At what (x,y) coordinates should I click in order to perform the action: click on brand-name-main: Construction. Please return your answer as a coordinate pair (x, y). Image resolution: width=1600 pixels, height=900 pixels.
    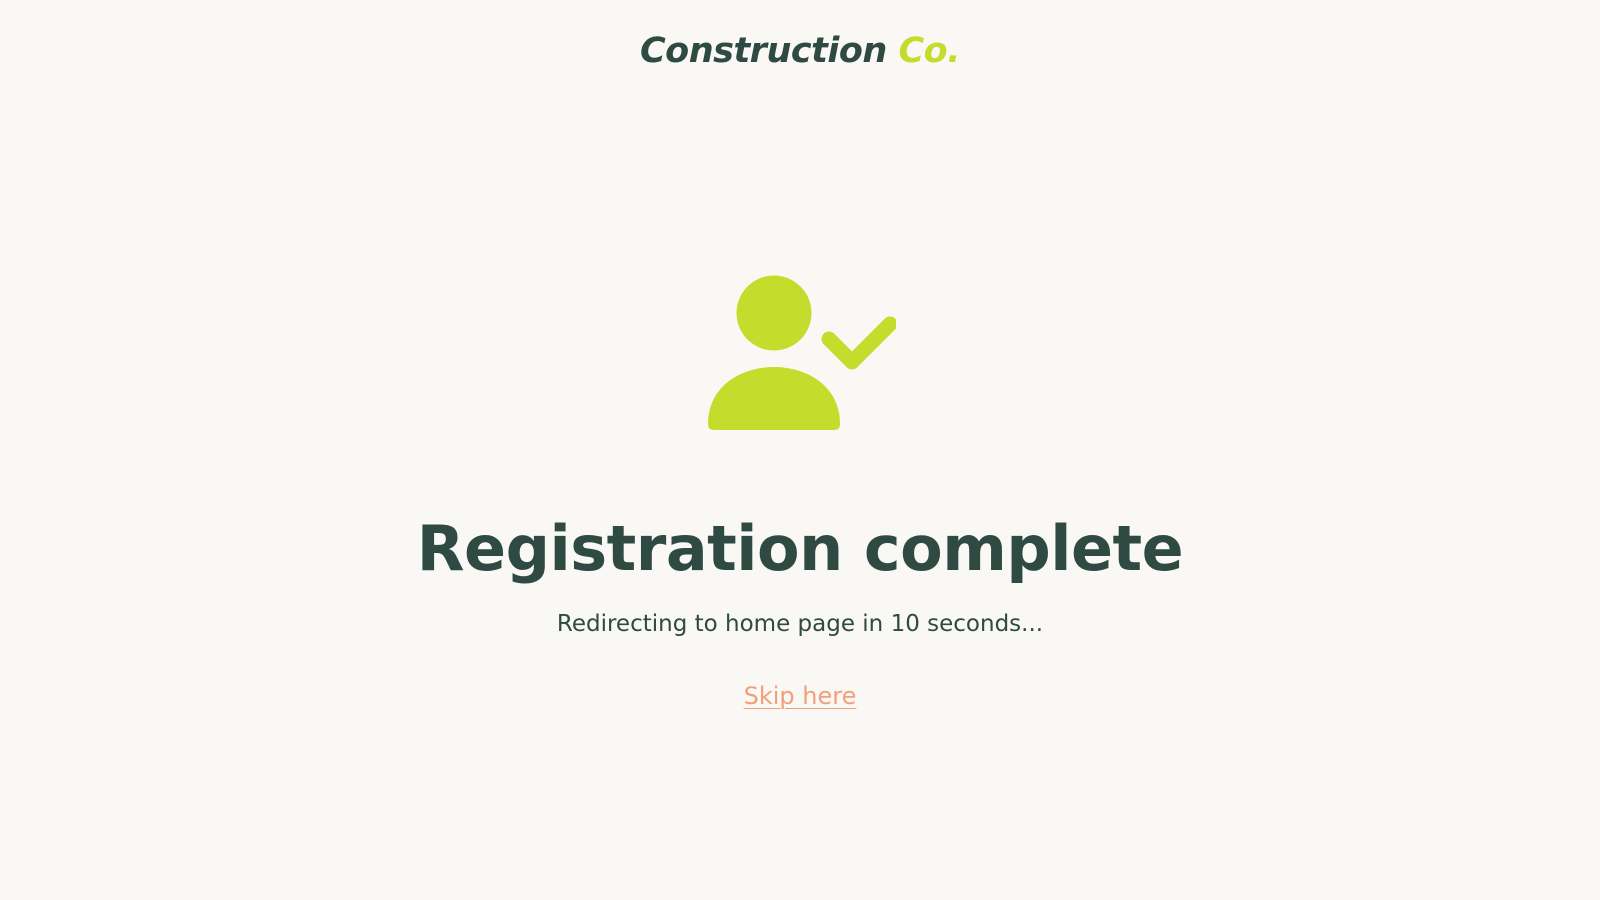
    Looking at the image, I should click on (763, 51).